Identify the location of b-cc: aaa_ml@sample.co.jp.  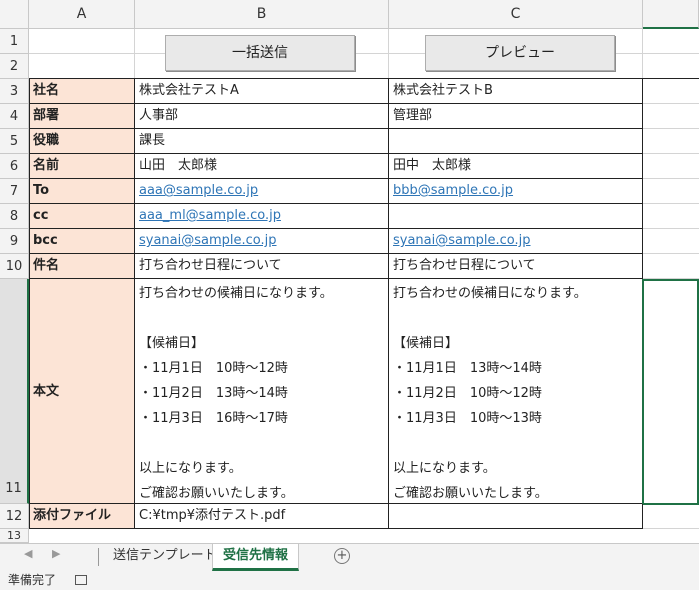
(262, 216).